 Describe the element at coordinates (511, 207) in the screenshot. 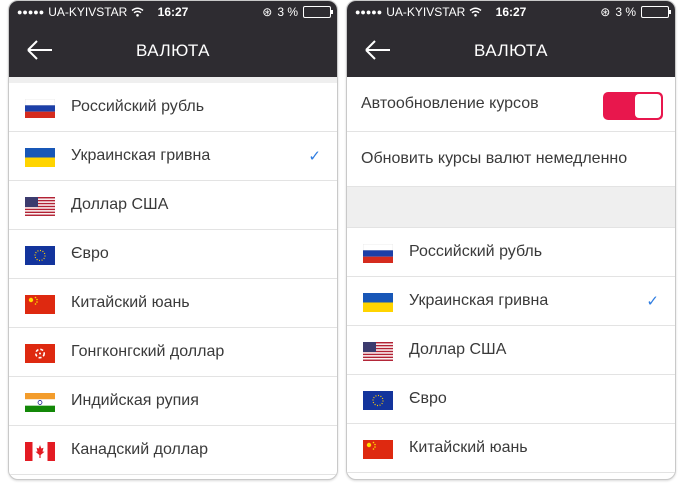

I see `section-spacer` at that location.